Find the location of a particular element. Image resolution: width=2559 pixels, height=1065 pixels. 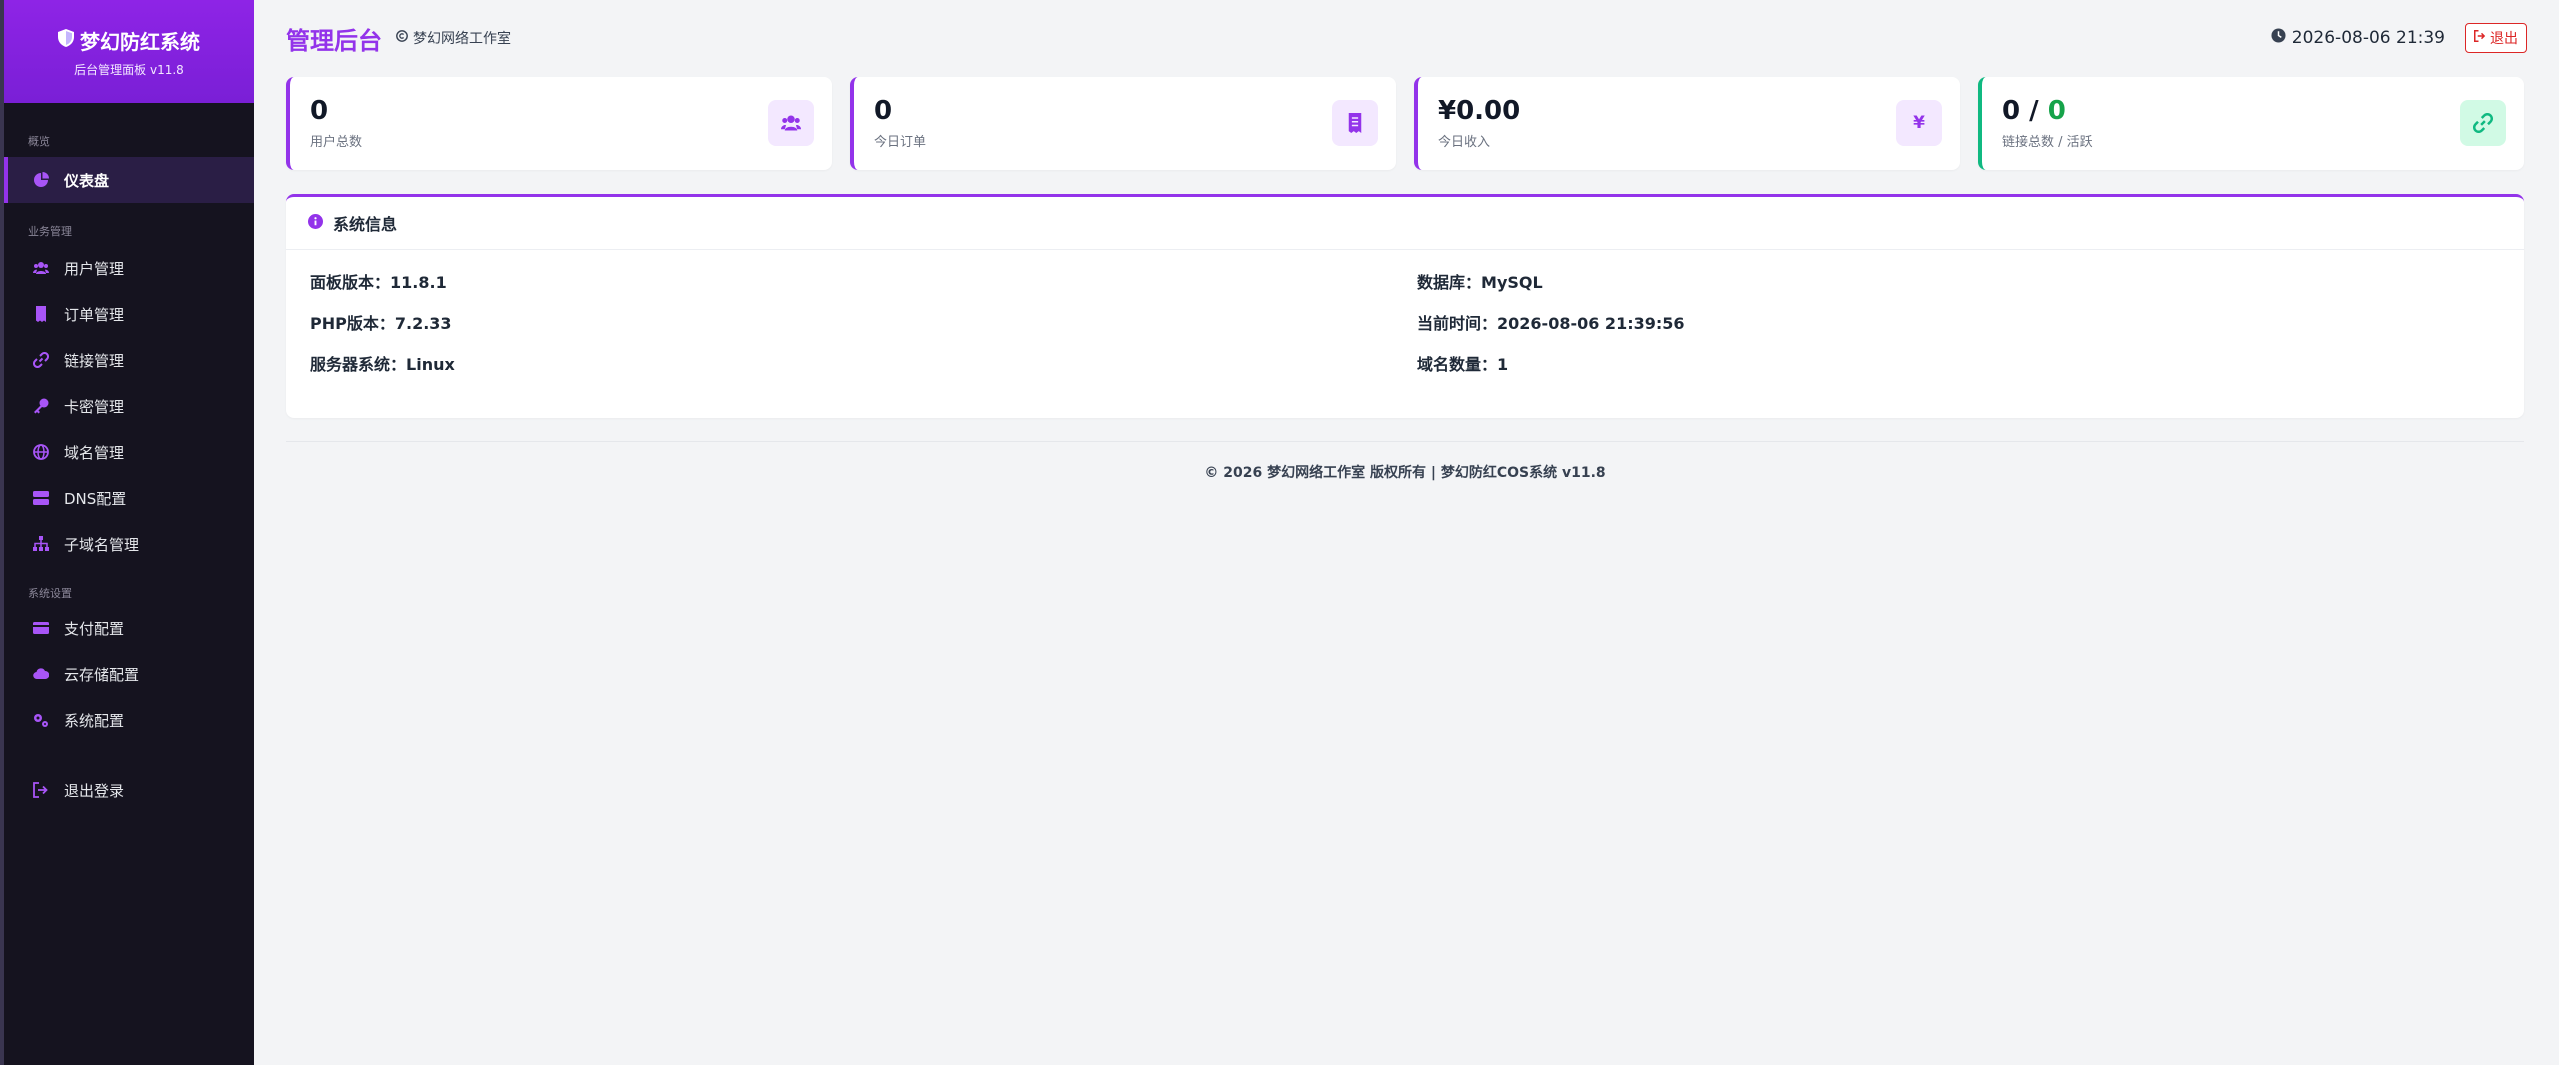

sidebar-item-label: 链接管理 is located at coordinates (94, 360).